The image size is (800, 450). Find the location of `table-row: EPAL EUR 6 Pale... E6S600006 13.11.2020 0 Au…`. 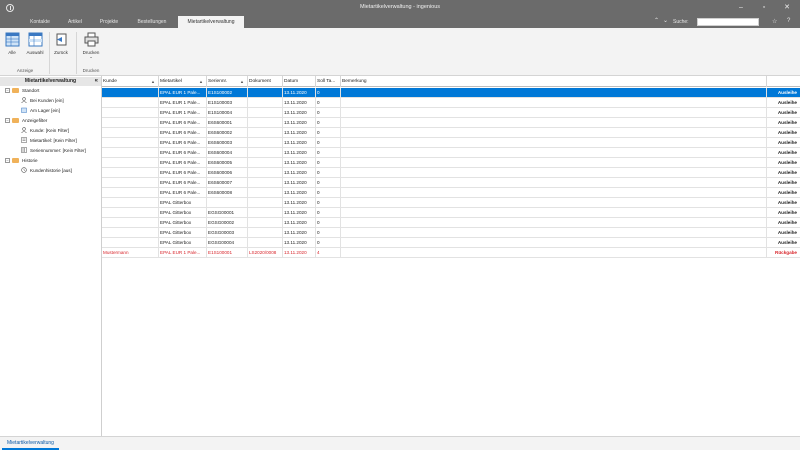

table-row: EPAL EUR 6 Pale... E6S600006 13.11.2020 0 Au… is located at coordinates (451, 173).